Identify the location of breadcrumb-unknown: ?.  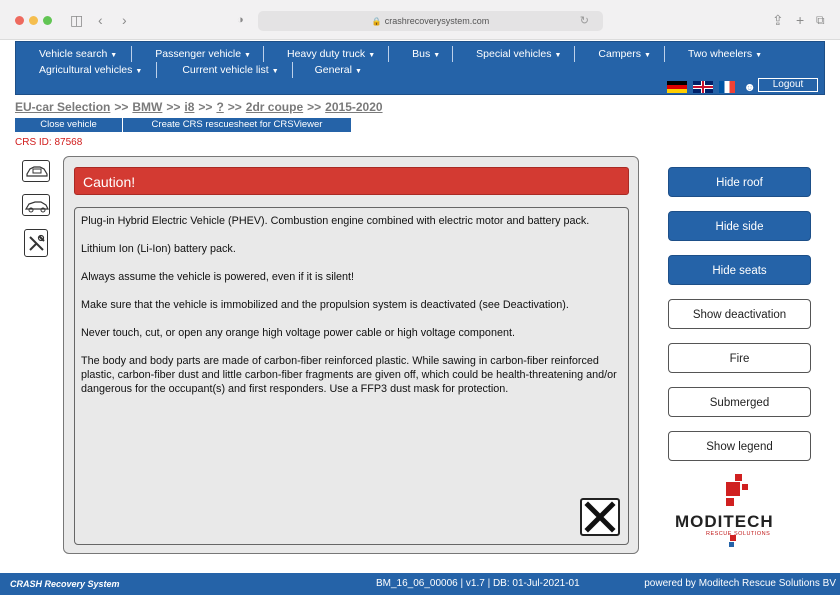
(219, 107).